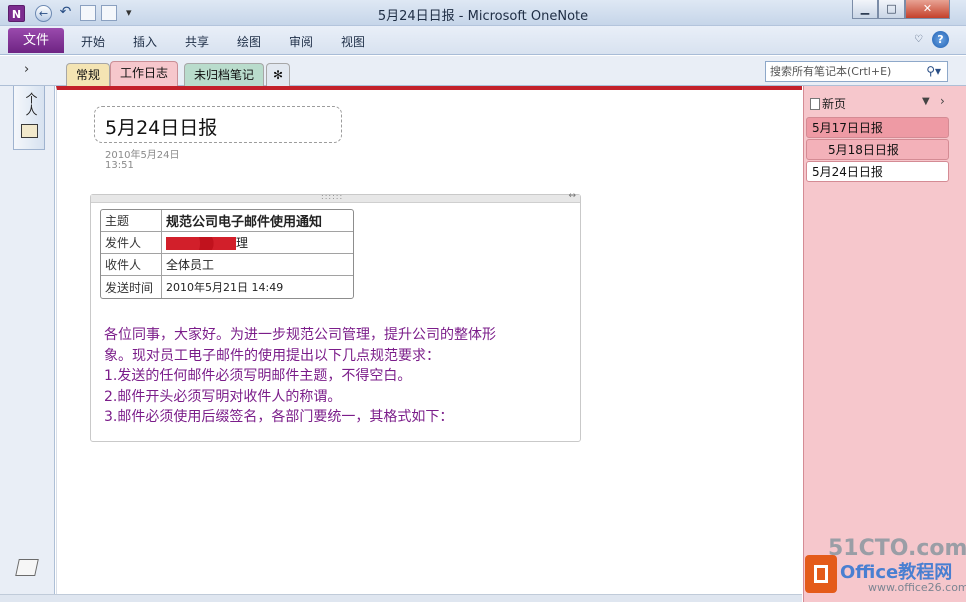  Describe the element at coordinates (257, 265) in the screenshot. I see `table-value: 全体员工` at that location.